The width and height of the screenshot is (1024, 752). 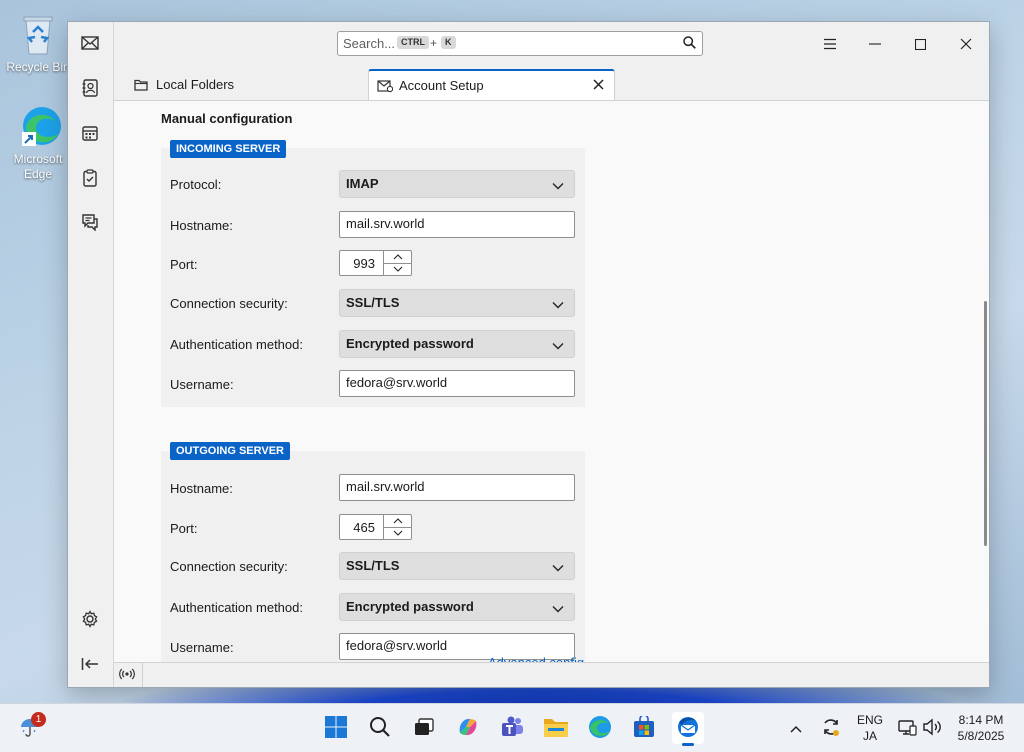 What do you see at coordinates (201, 488) in the screenshot?
I see `hostname-label: Hostname:` at bounding box center [201, 488].